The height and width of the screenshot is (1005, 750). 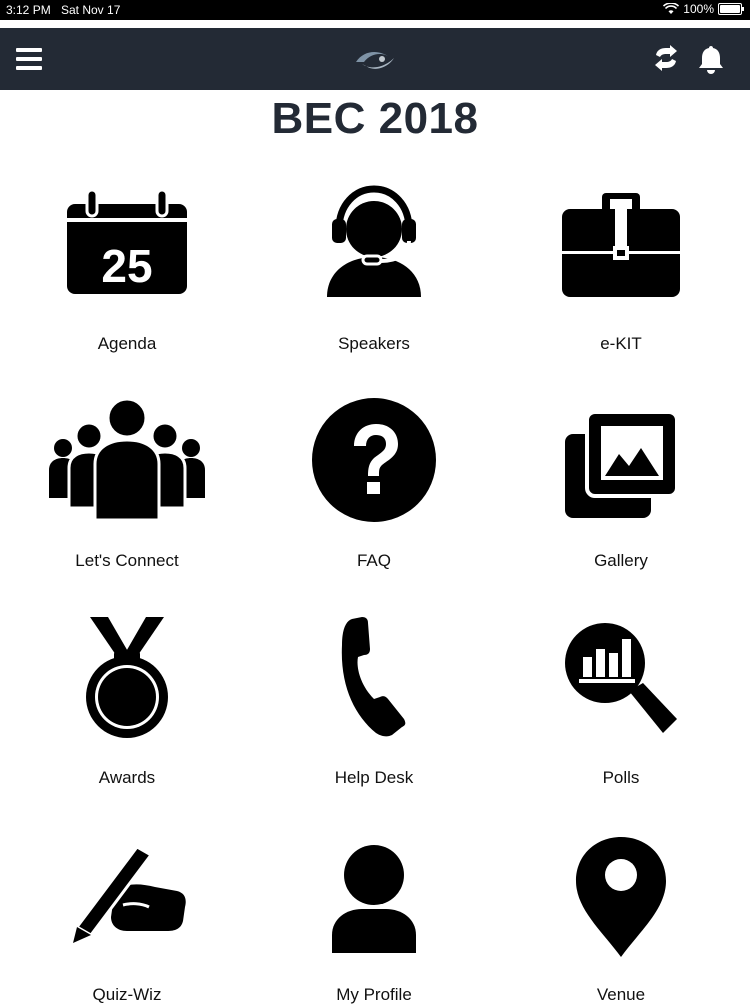 I want to click on tile-label: Agenda, so click(x=127, y=343).